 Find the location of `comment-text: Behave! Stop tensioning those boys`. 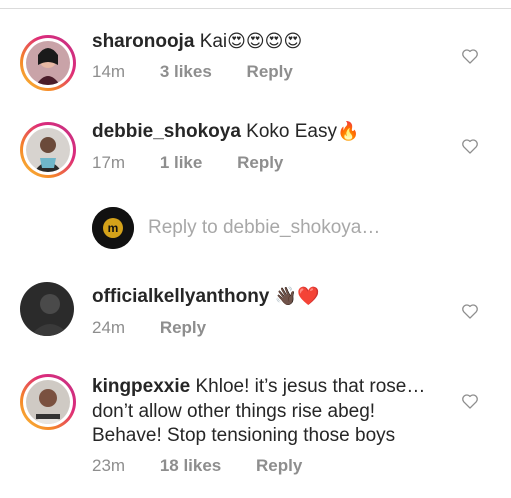

comment-text: Behave! Stop tensioning those boys is located at coordinates (244, 435).